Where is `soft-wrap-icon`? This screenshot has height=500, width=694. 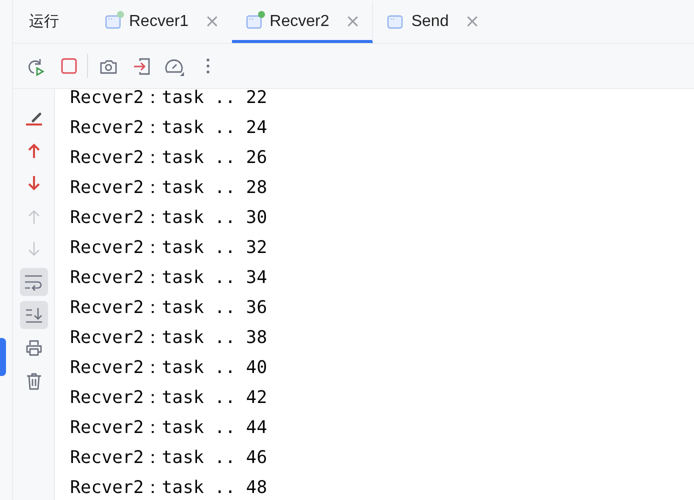 soft-wrap-icon is located at coordinates (34, 282).